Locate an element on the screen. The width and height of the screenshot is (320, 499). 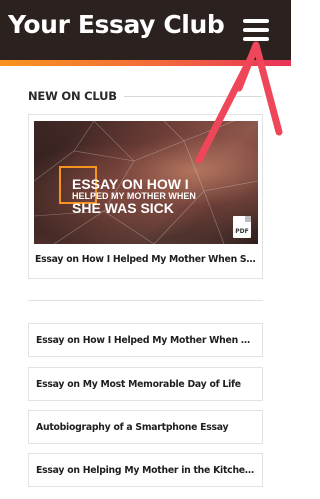
post-list-item: Autobiography of a Smartphone Essay is located at coordinates (145, 427).